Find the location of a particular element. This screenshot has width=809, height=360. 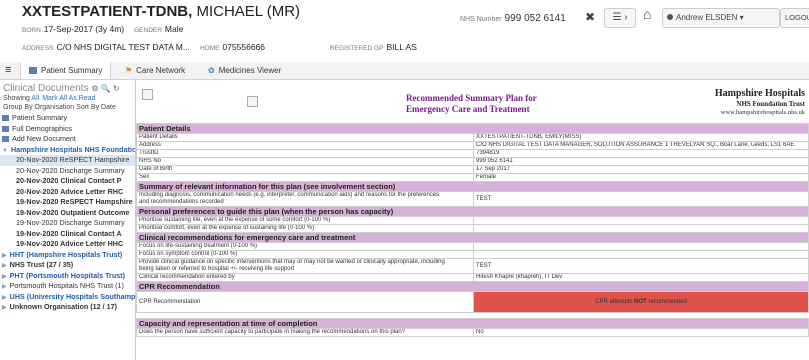

tree-item: 19-Nov-2020 Outpatient Outcome is located at coordinates (67, 213).